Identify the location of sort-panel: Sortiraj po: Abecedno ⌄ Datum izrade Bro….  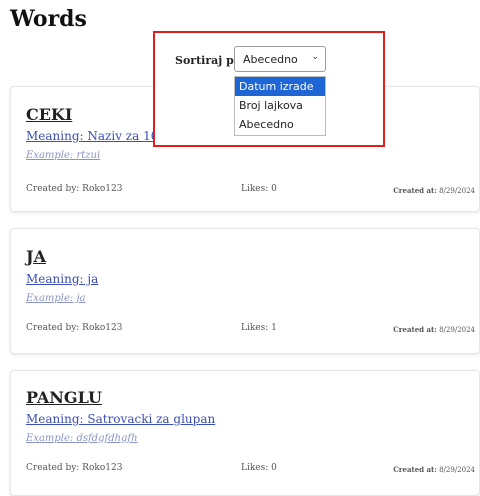
(269, 89).